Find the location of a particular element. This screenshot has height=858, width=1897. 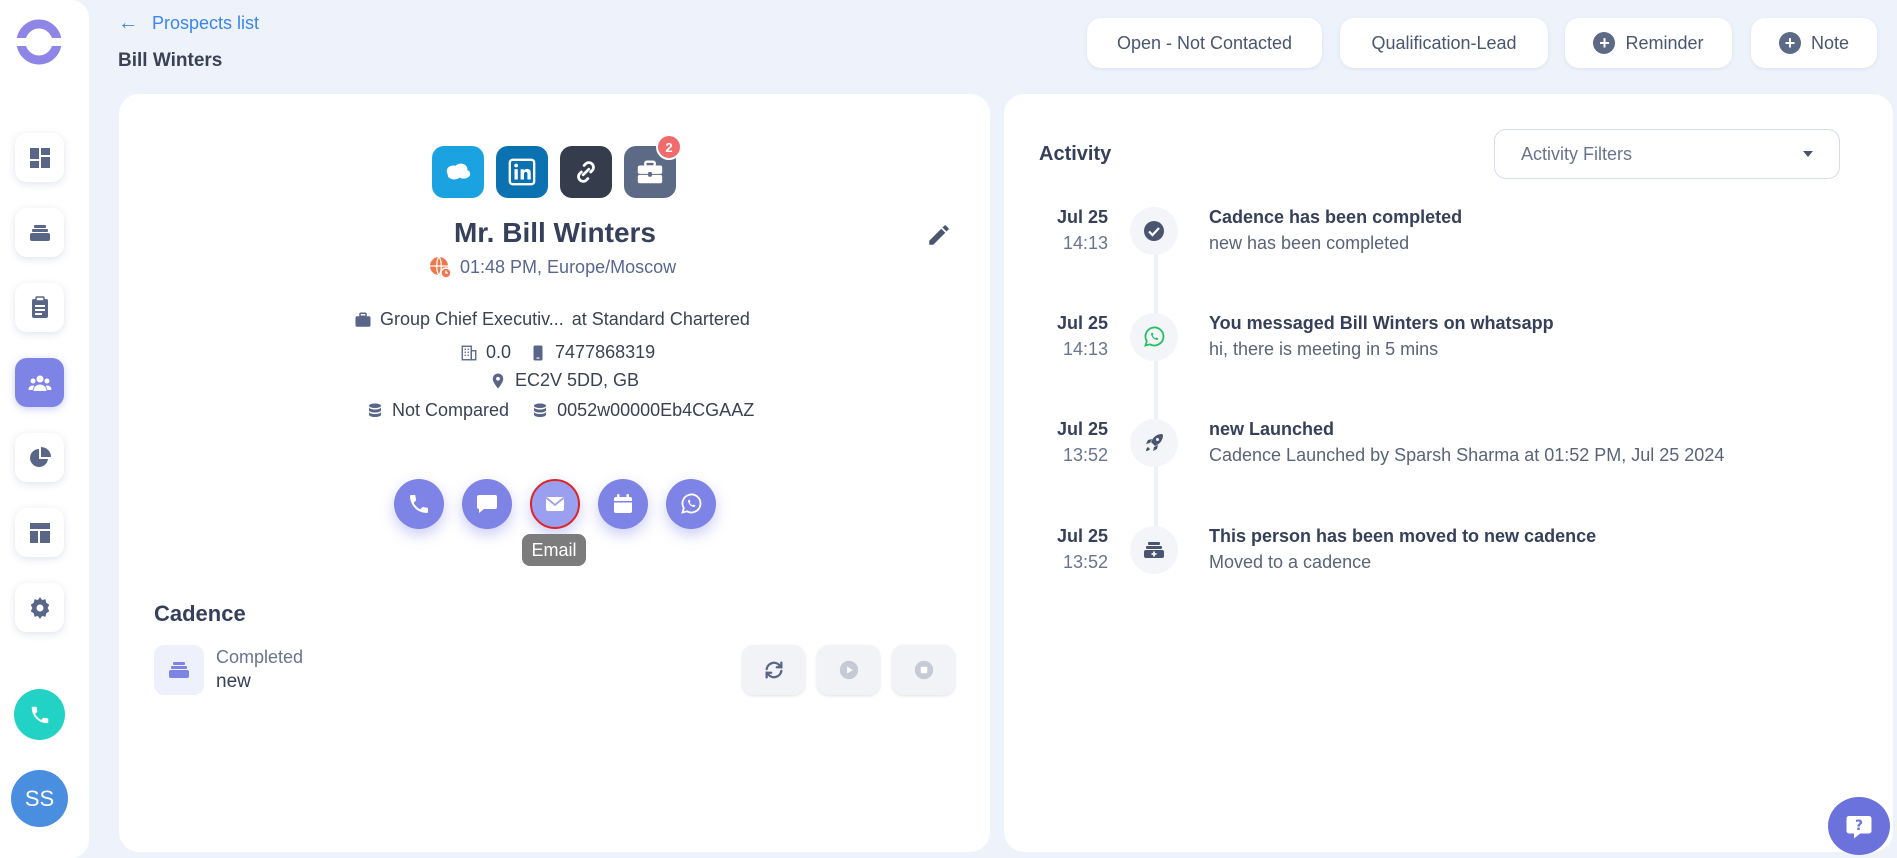

help-button: ? is located at coordinates (1859, 826).